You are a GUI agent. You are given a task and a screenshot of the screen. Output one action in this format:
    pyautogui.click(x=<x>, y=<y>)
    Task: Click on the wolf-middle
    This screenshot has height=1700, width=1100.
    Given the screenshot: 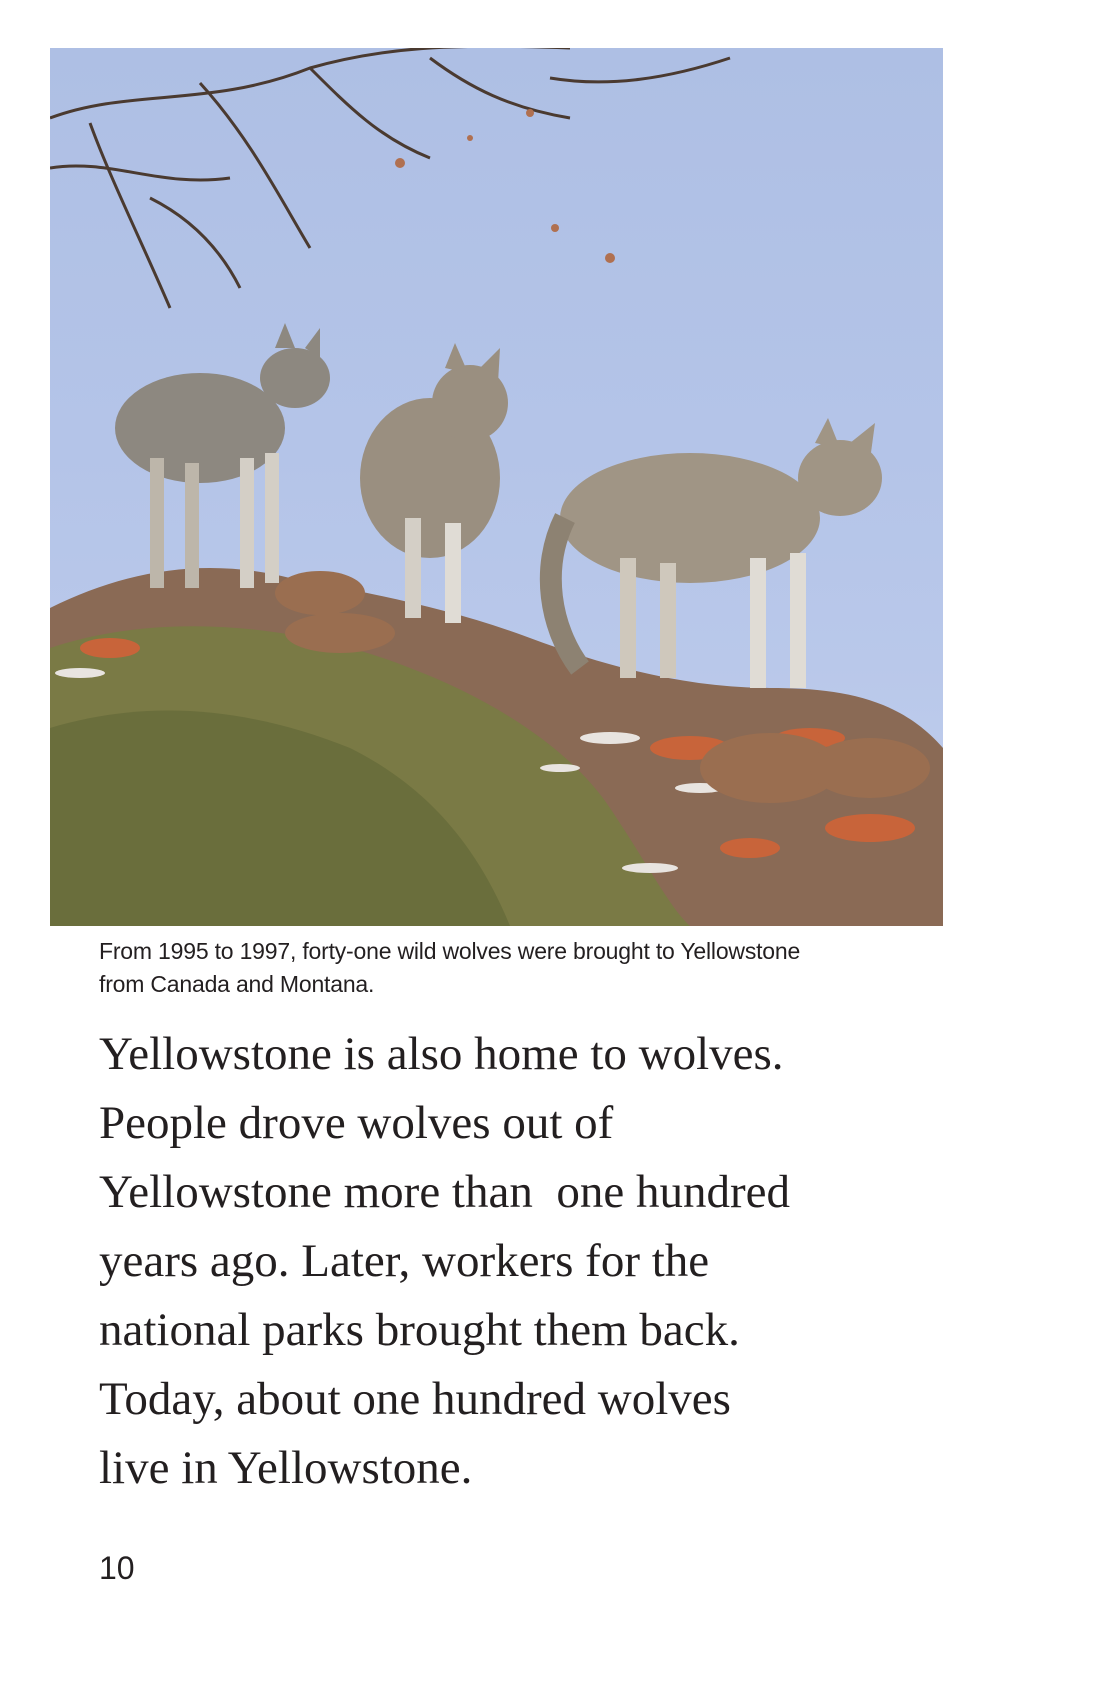 What is the action you would take?
    pyautogui.click(x=434, y=483)
    